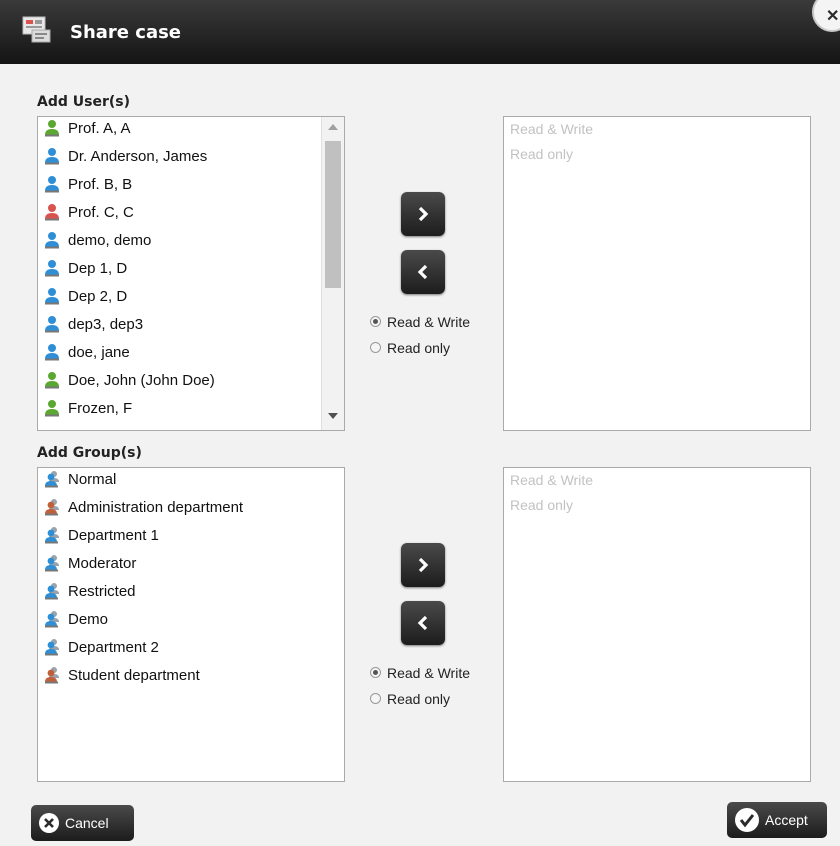  Describe the element at coordinates (100, 184) in the screenshot. I see `user-list-item-label: Prof. B, B` at that location.